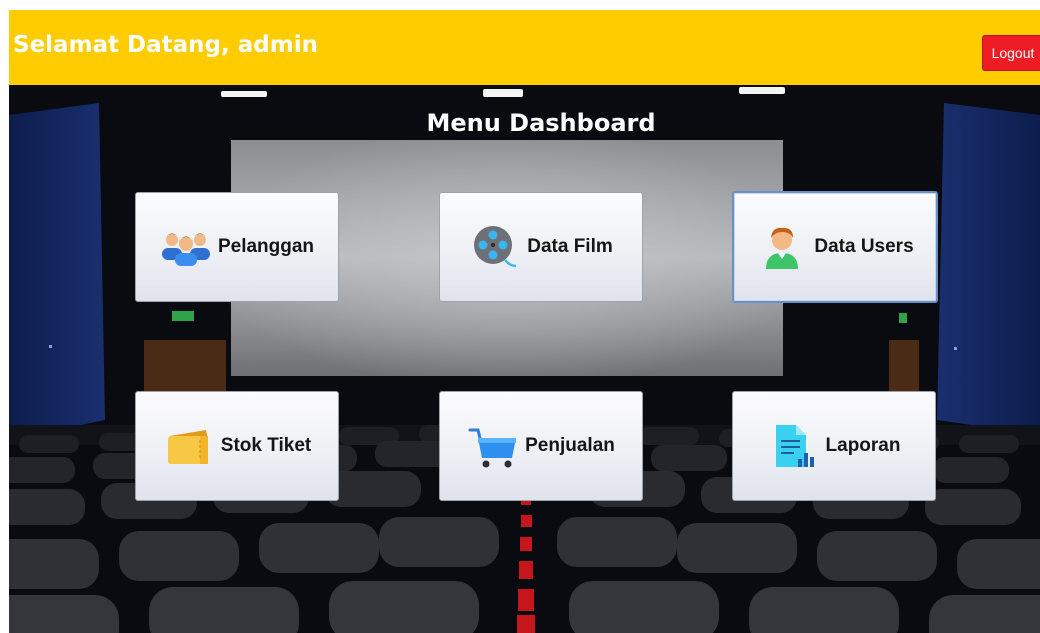  I want to click on people-group-icon, so click(186, 247).